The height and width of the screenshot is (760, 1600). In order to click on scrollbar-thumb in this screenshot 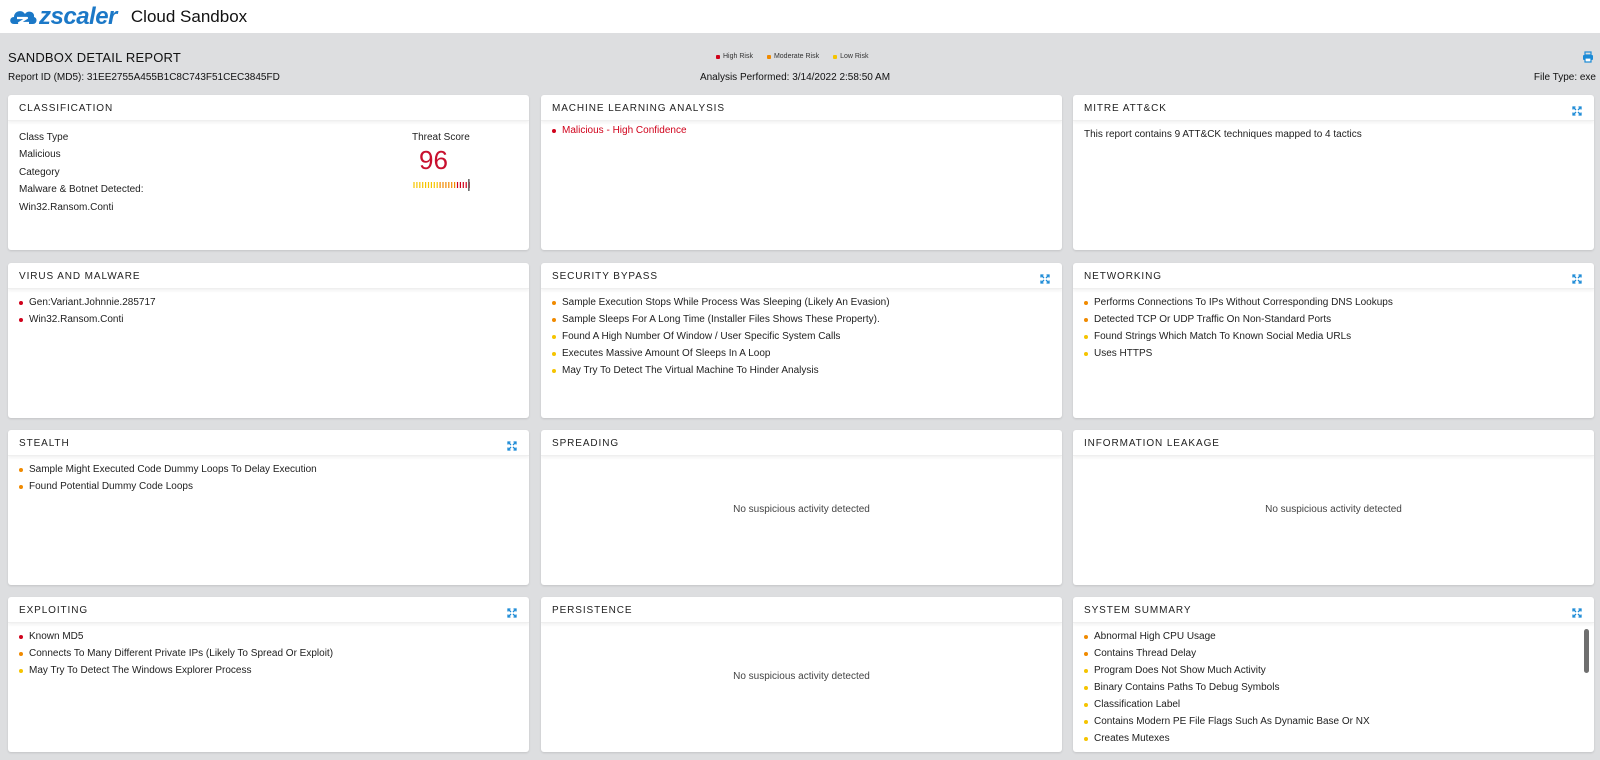, I will do `click(1586, 651)`.